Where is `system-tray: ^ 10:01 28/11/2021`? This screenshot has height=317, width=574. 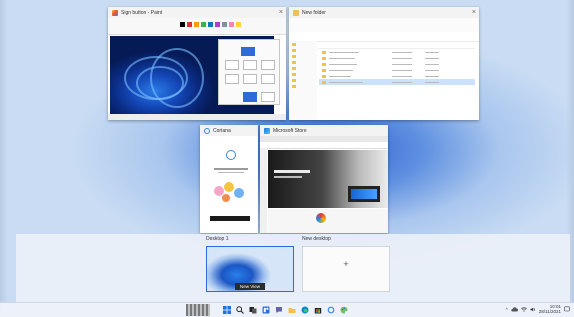 system-tray: ^ 10:01 28/11/2021 is located at coordinates (538, 309).